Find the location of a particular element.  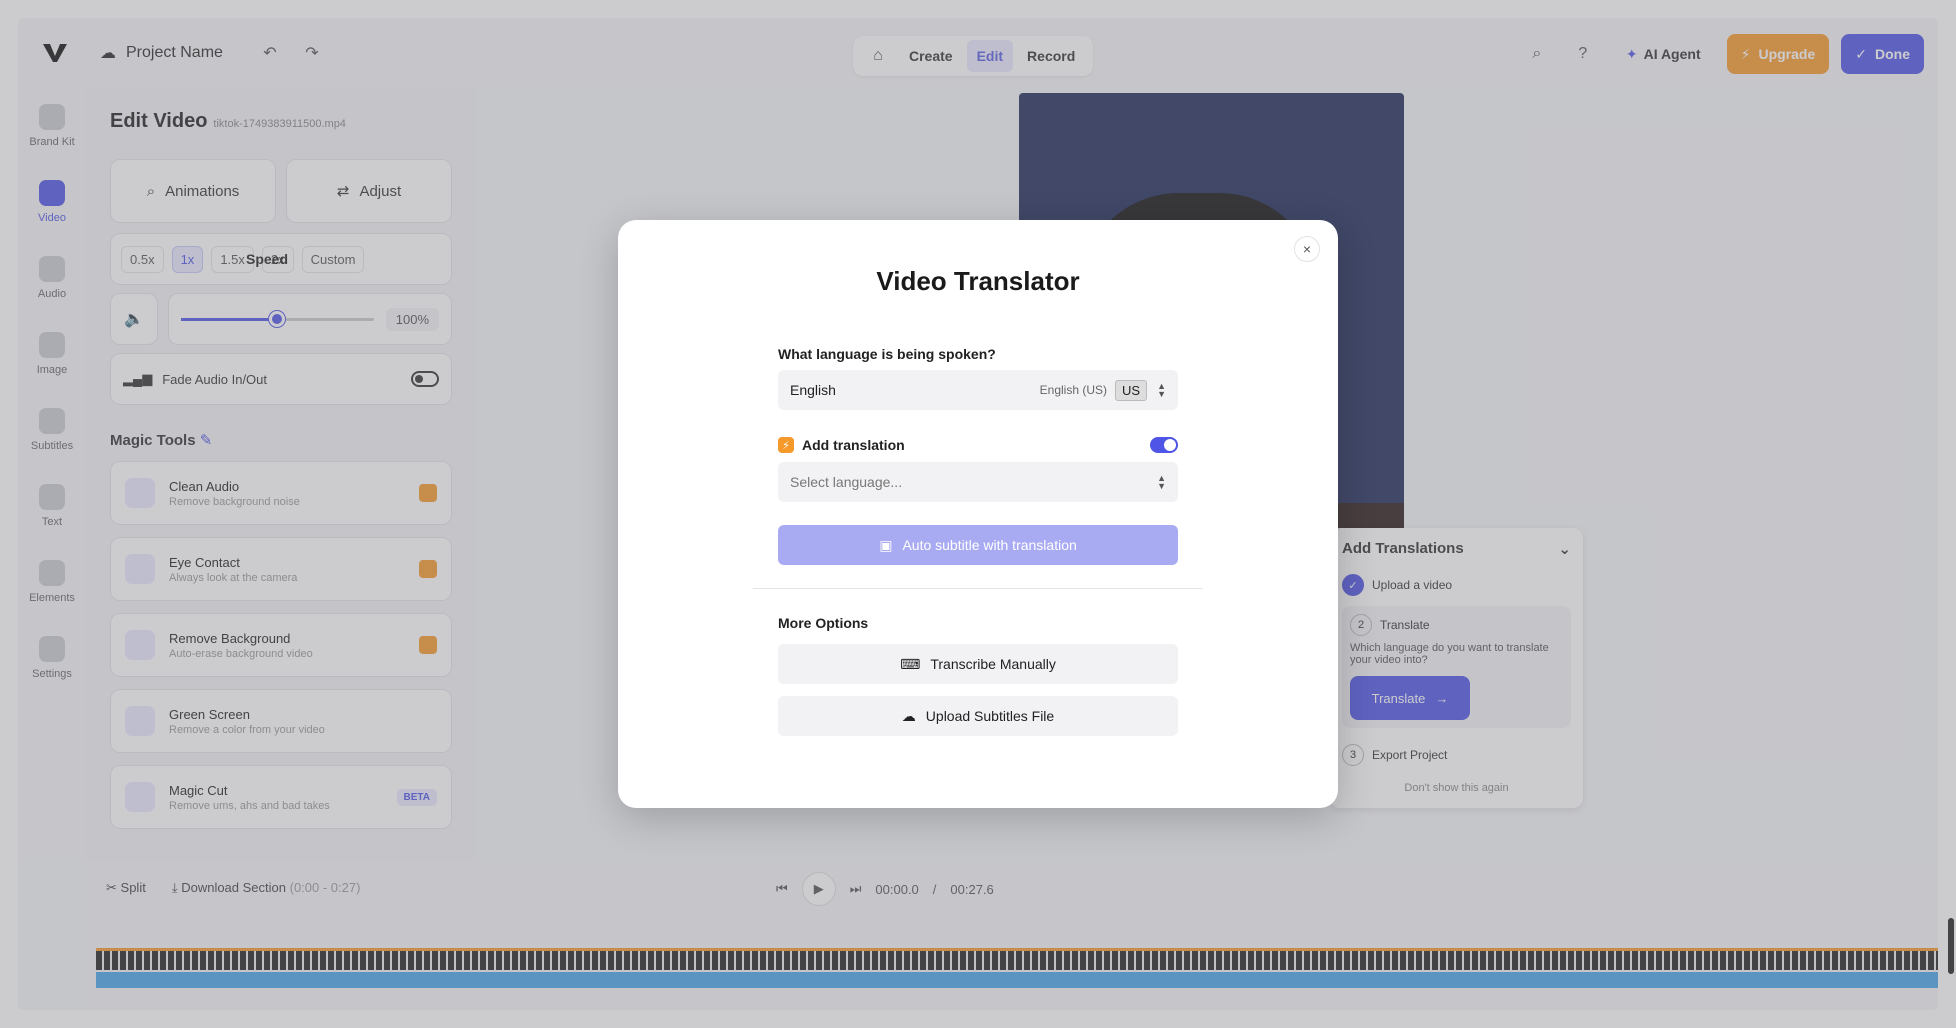

upload-subtitles-button: ☁ Upload Subtitles File is located at coordinates (978, 716).